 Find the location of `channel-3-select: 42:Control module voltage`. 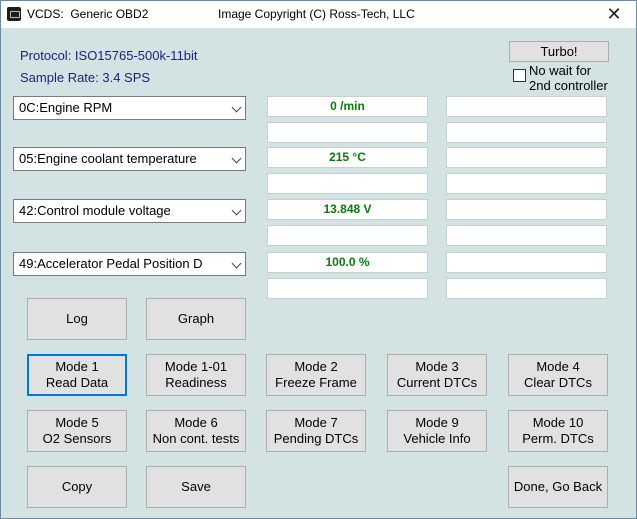

channel-3-select: 42:Control module voltage is located at coordinates (129, 211).